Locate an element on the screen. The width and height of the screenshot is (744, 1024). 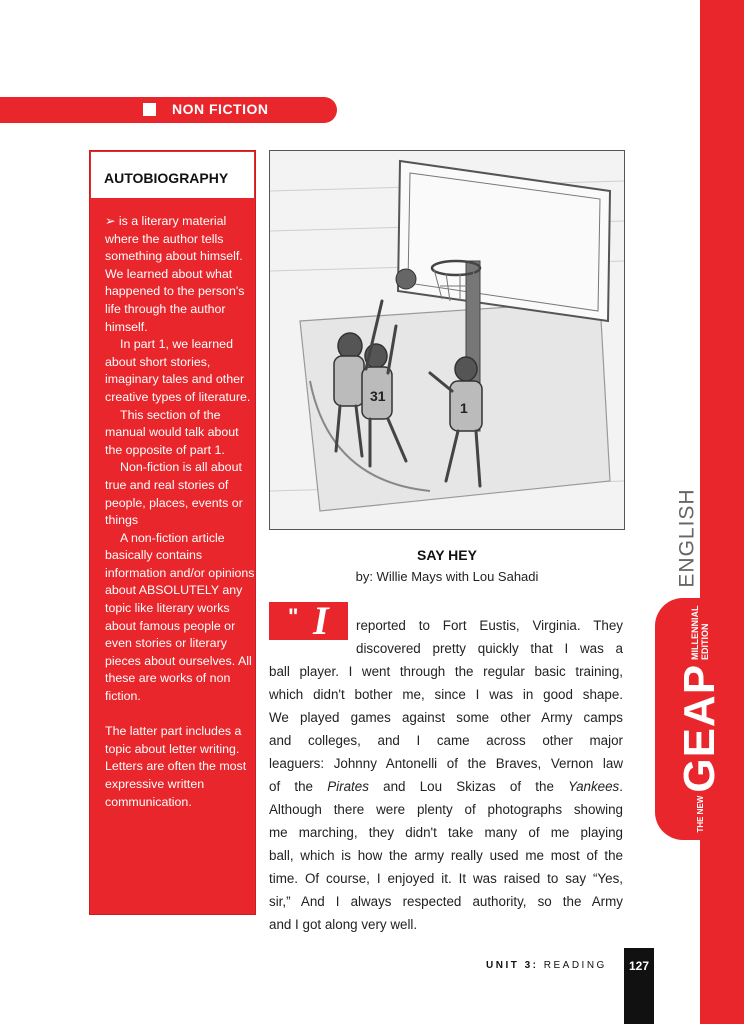
footer-unit-name: READING is located at coordinates (572, 965).